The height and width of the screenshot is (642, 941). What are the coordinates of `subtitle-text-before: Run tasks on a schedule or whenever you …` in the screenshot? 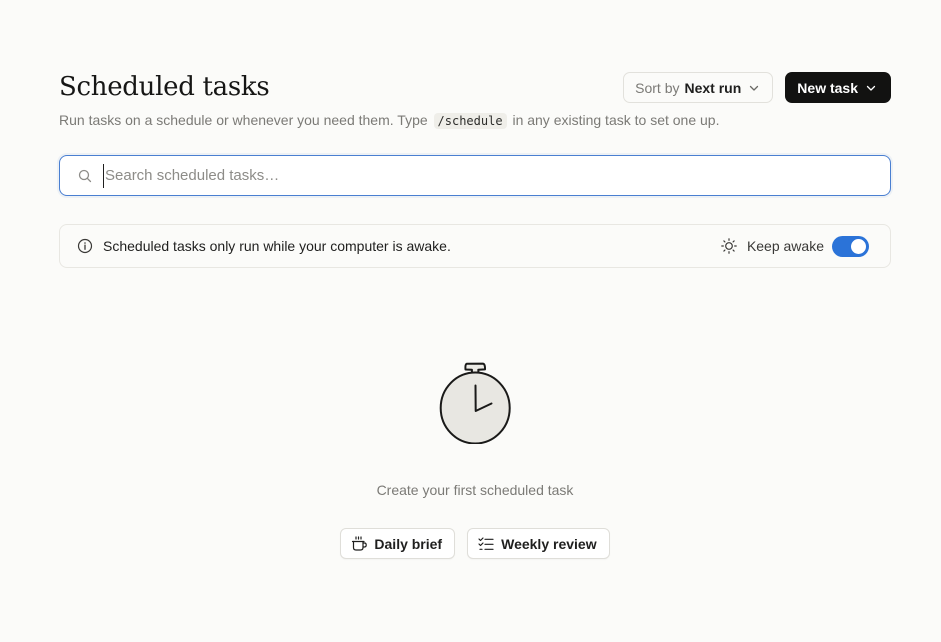 It's located at (243, 120).